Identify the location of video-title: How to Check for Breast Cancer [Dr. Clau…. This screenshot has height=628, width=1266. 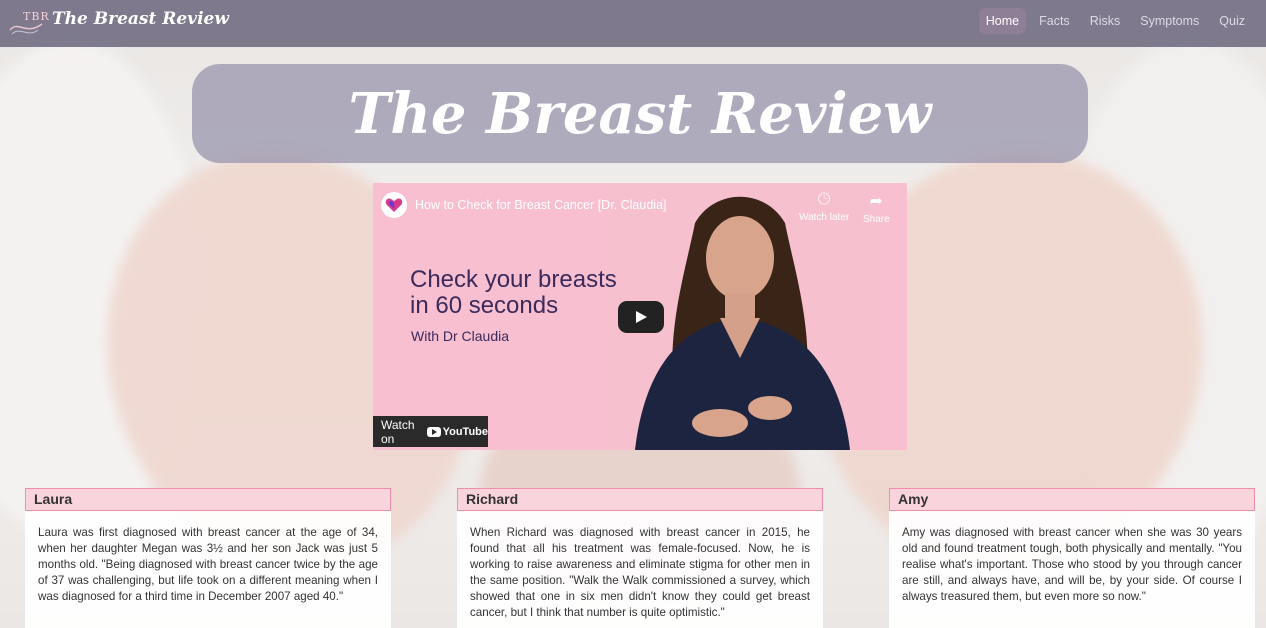
(541, 205).